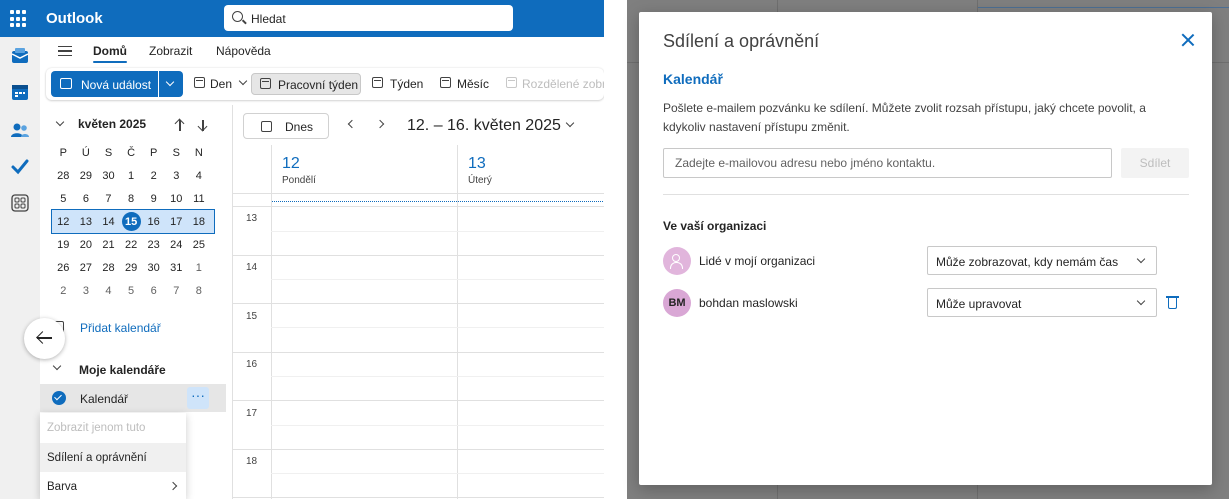 This screenshot has height=499, width=1229. What do you see at coordinates (268, 19) in the screenshot?
I see `search-placeholder: Hledat` at bounding box center [268, 19].